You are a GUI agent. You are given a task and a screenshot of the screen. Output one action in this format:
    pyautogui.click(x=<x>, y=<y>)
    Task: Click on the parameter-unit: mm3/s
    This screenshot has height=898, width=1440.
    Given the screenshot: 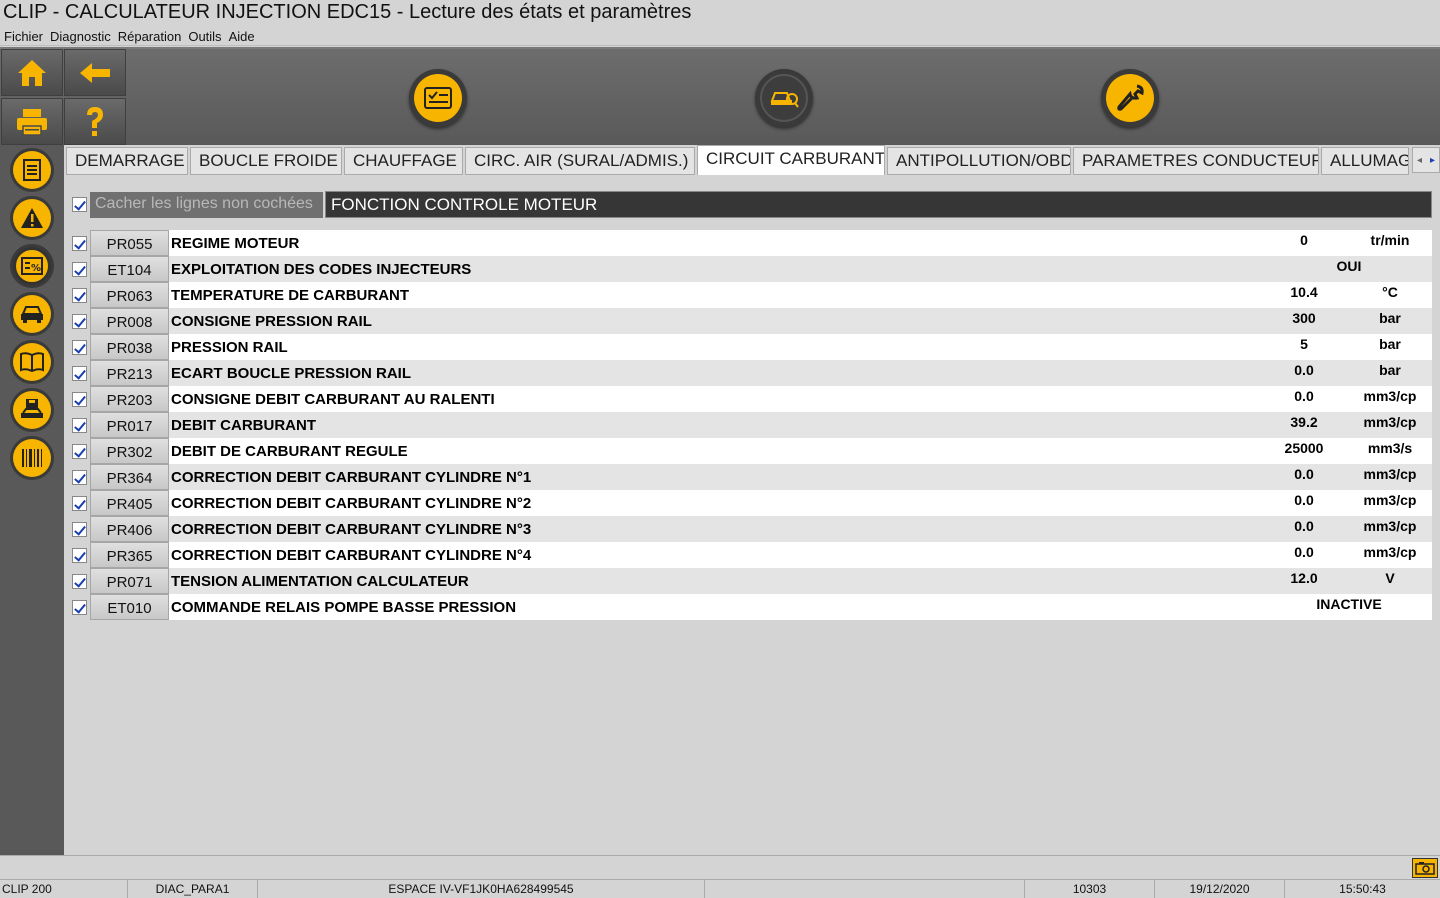 What is the action you would take?
    pyautogui.click(x=1390, y=448)
    